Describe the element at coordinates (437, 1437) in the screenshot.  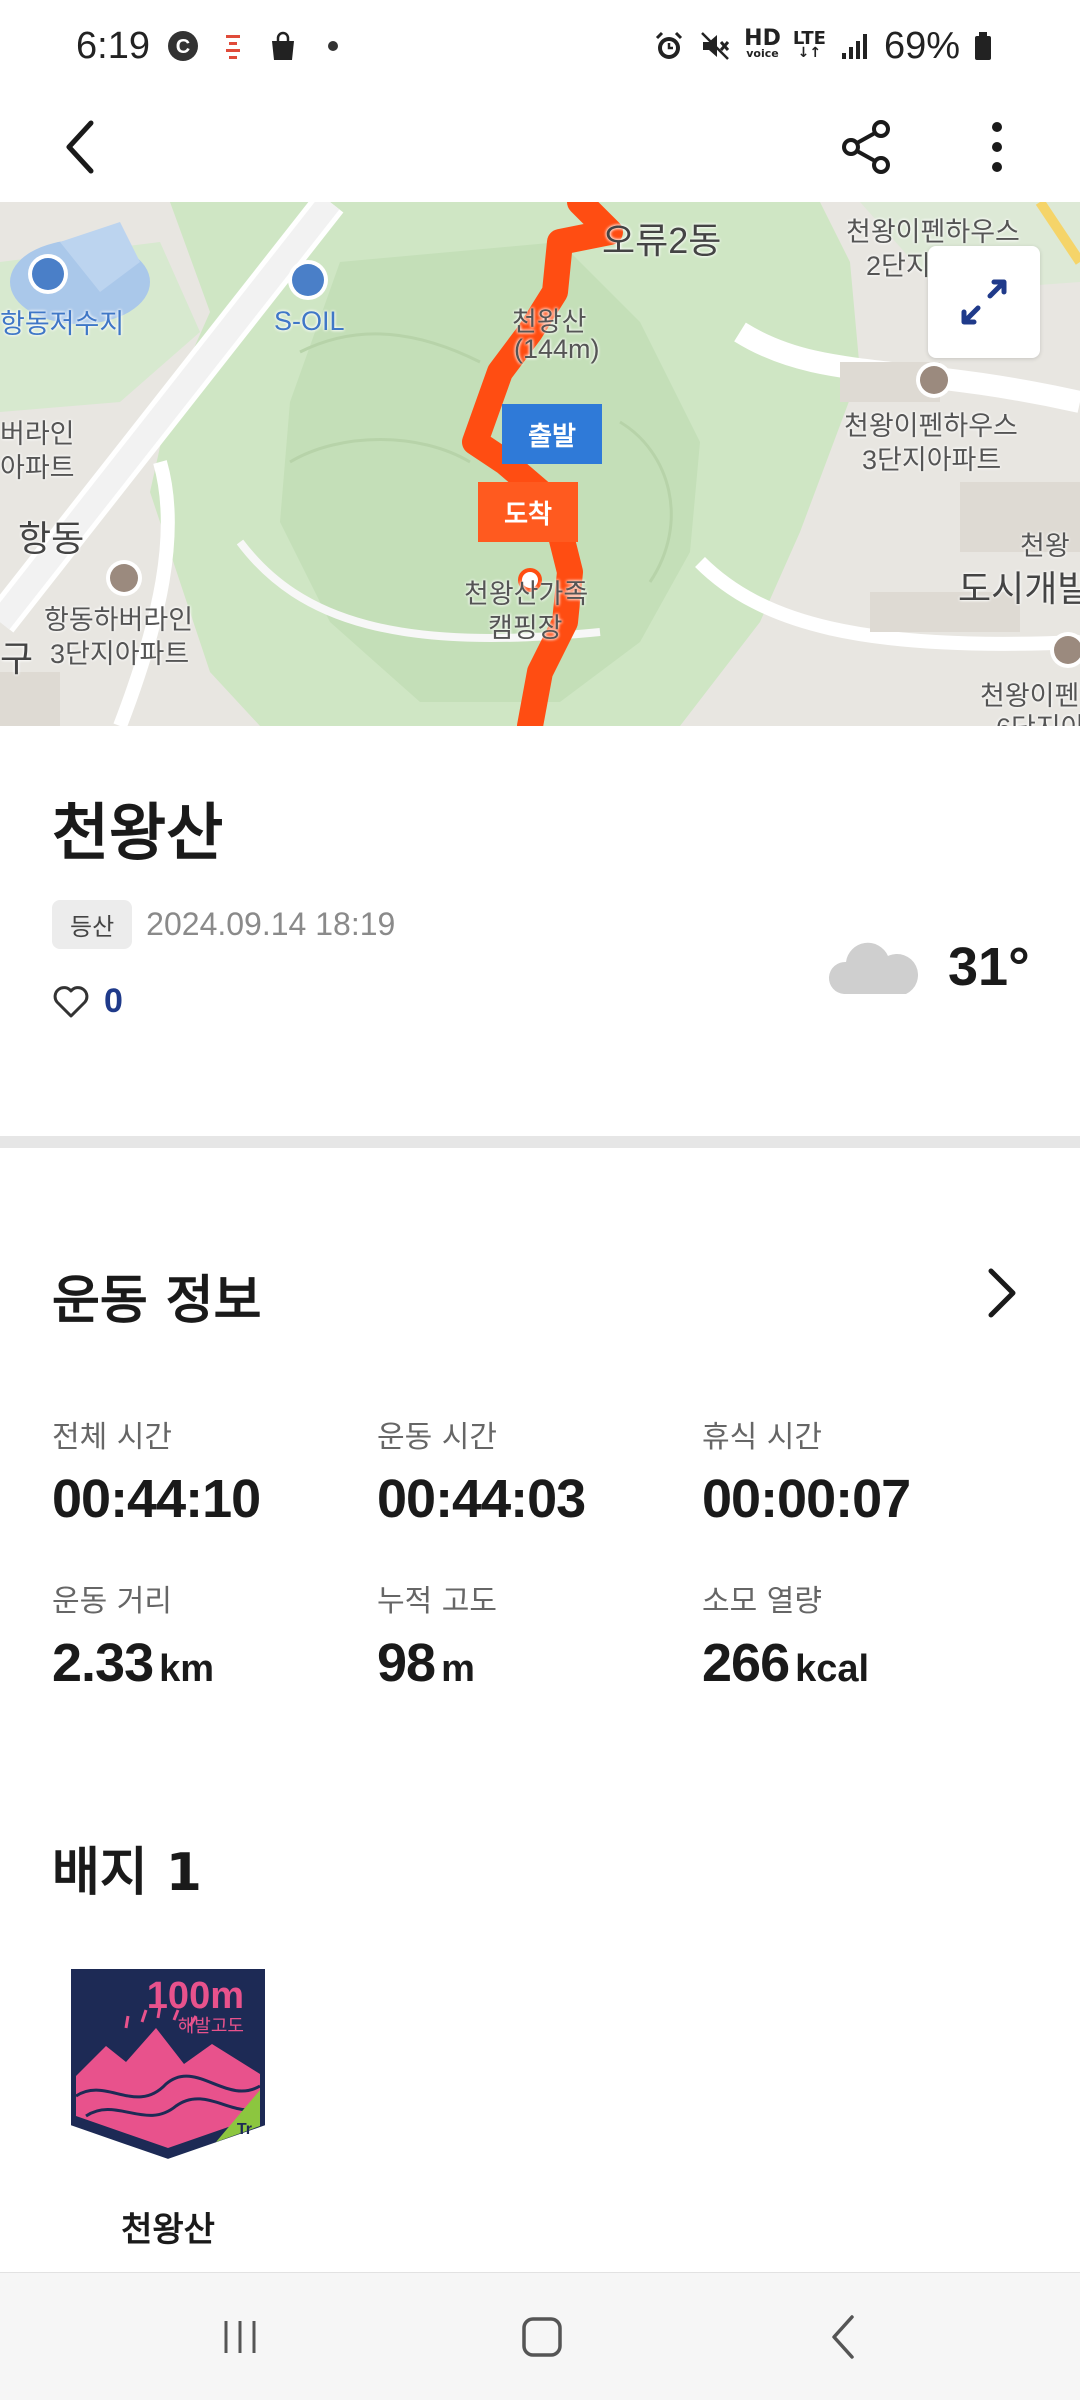
I see `stat-label: 운동 시간` at that location.